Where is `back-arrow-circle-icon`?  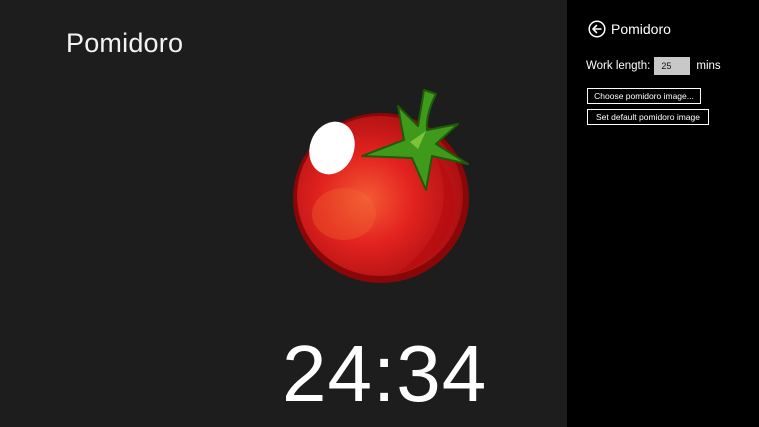 back-arrow-circle-icon is located at coordinates (597, 29).